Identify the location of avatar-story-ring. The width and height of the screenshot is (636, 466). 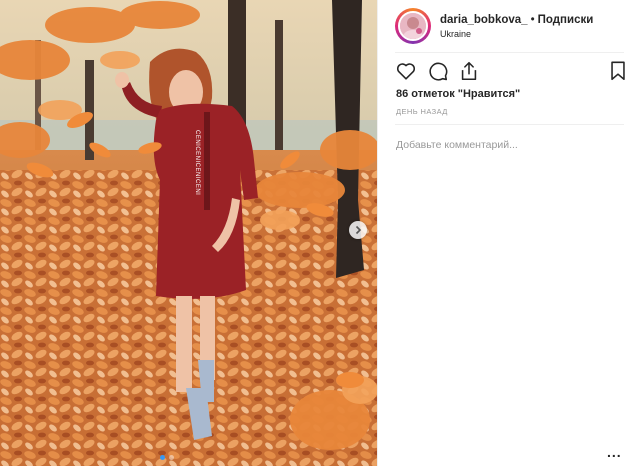
(413, 26).